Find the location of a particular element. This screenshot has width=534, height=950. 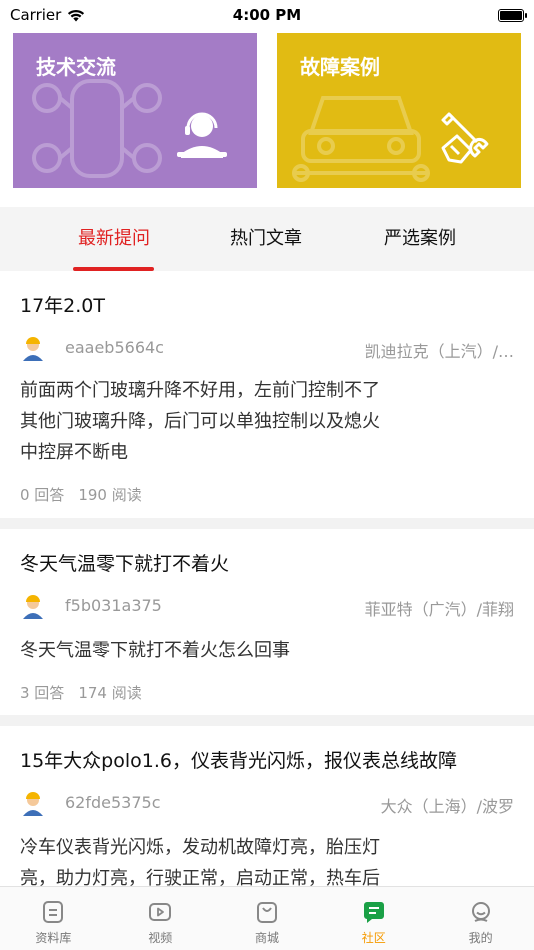

tech-exchange-card: 技术交流 is located at coordinates (135, 110).